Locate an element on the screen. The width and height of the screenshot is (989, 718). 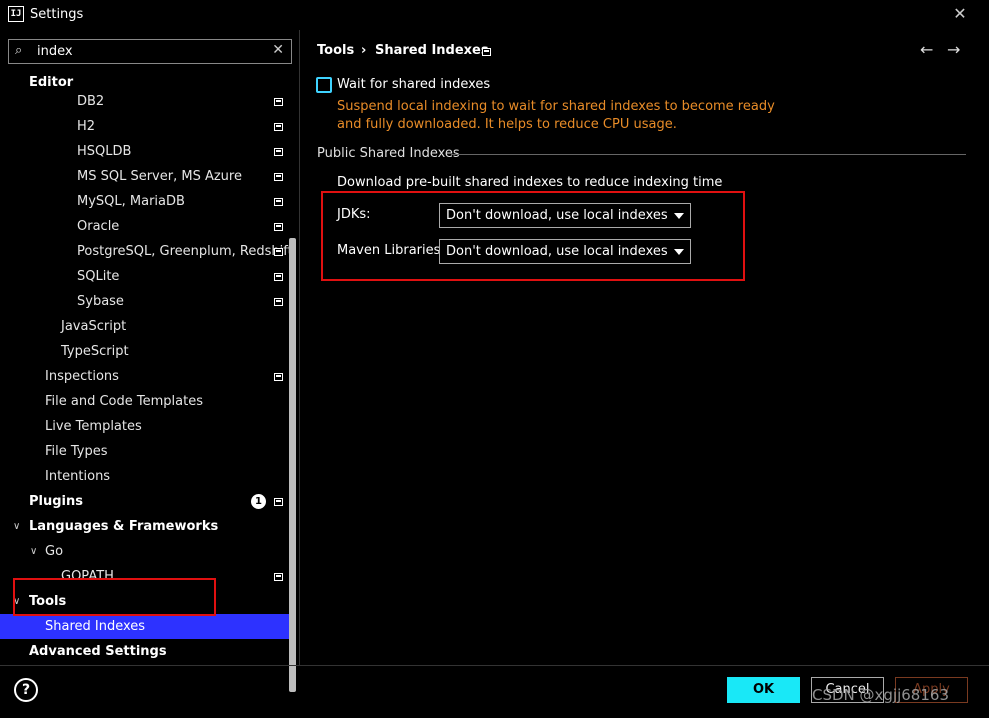
tree-item-intentions: Intentions is located at coordinates (145, 476).